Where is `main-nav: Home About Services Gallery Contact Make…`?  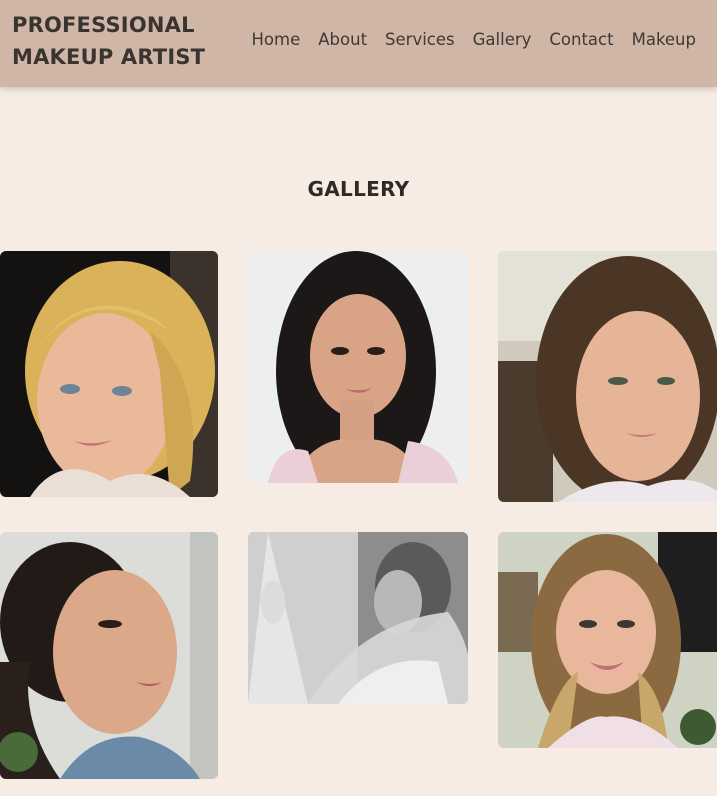 main-nav: Home About Services Gallery Contact Make… is located at coordinates (474, 39).